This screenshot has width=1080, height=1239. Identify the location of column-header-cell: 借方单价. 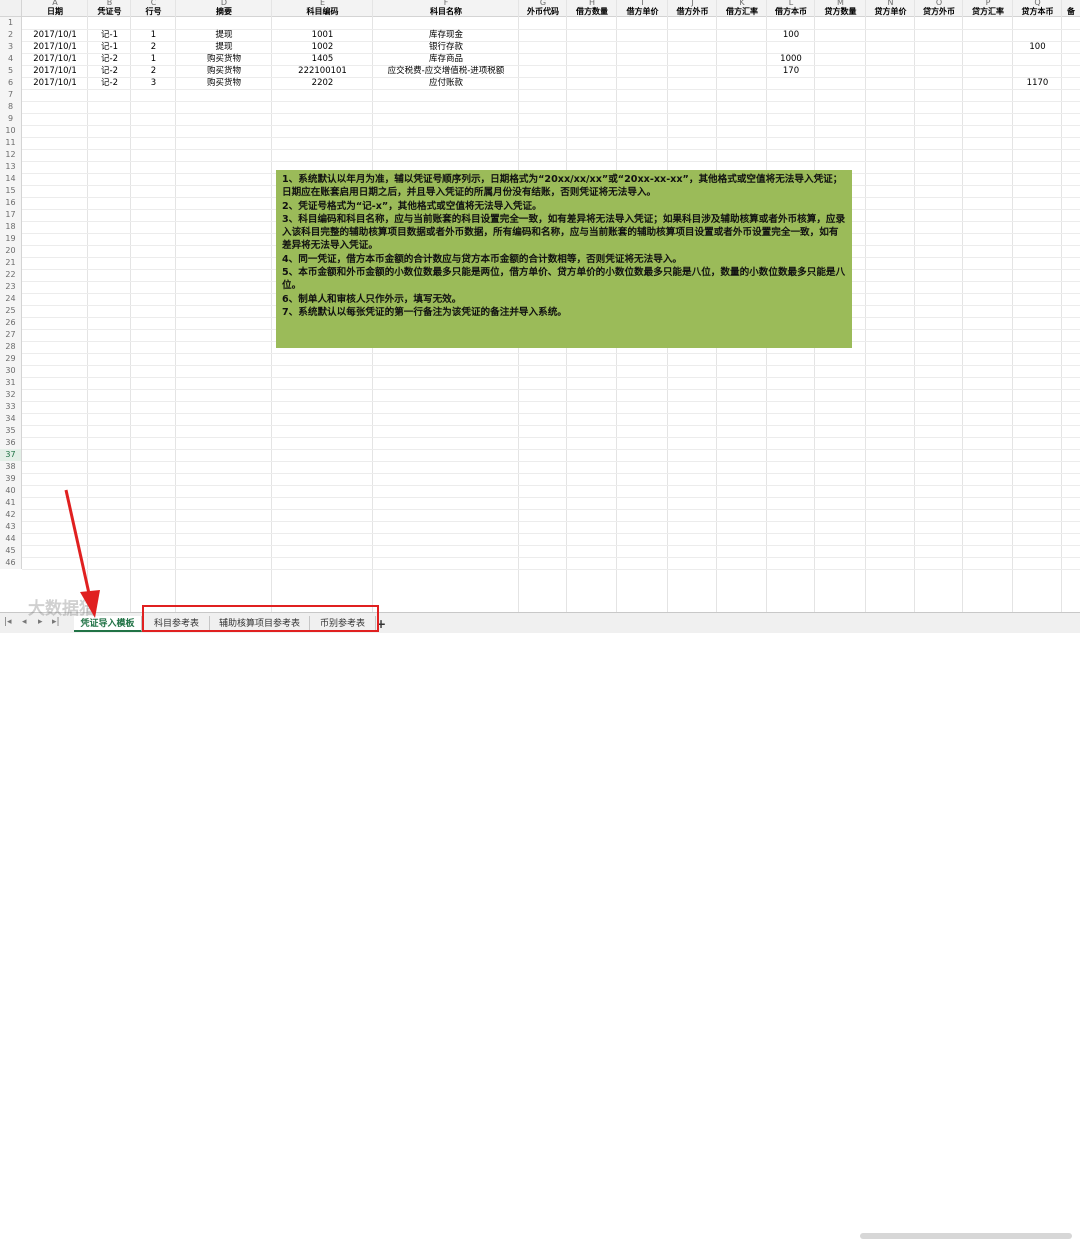
(642, 11).